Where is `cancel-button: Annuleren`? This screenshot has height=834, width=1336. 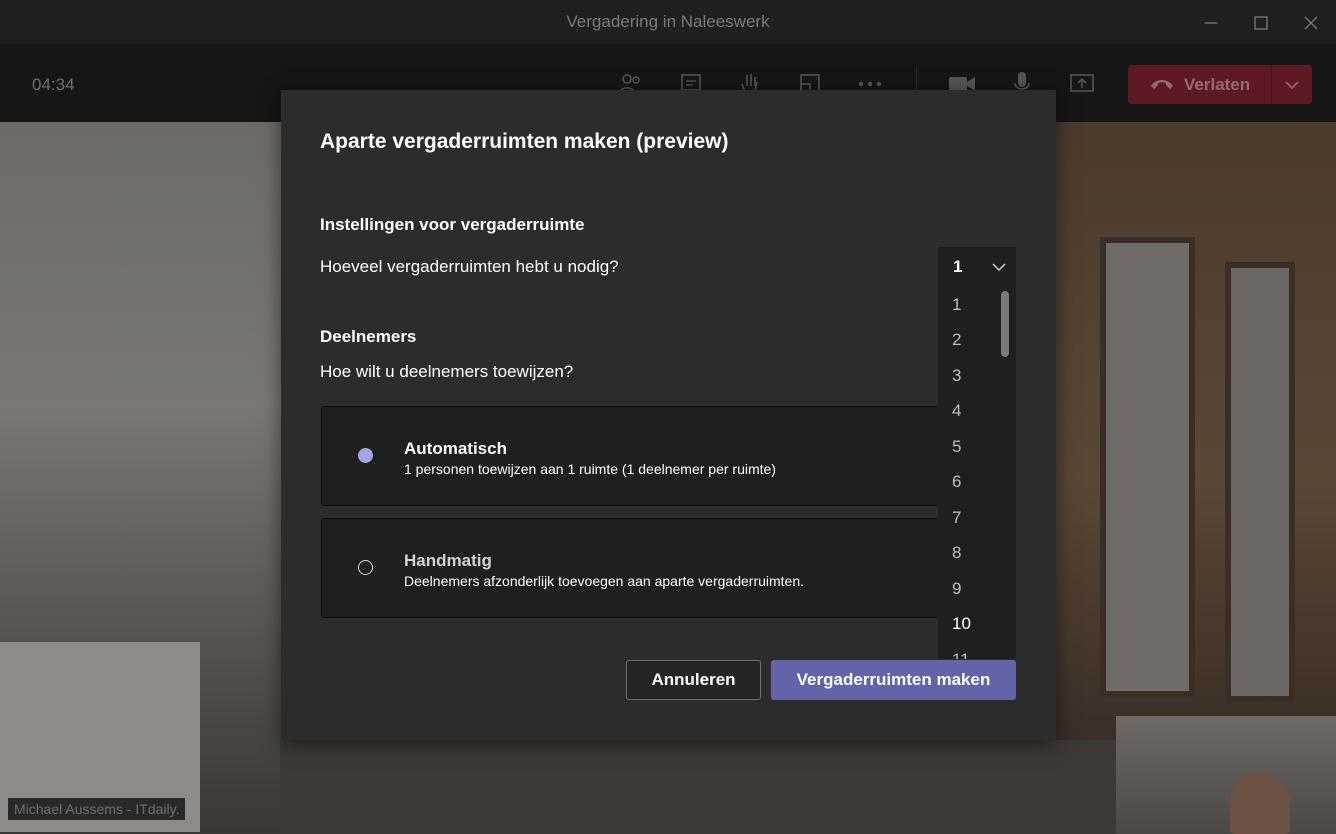
cancel-button: Annuleren is located at coordinates (693, 680).